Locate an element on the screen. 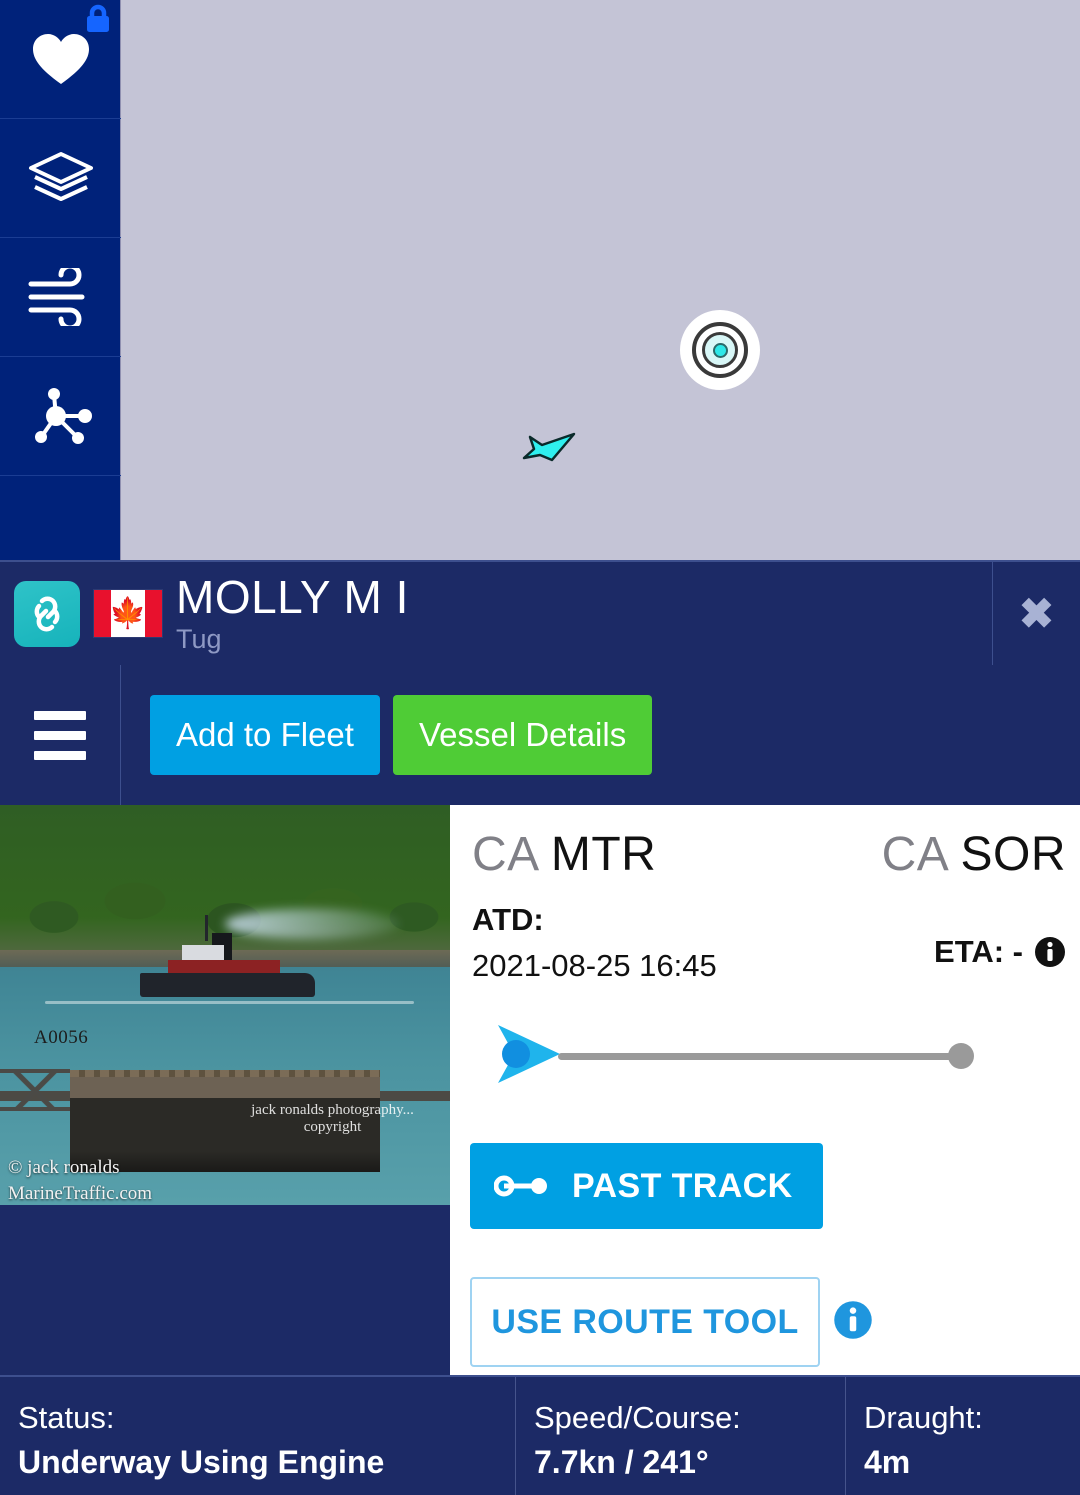 The image size is (1080, 1495). vessel-name: MOLLY M I is located at coordinates (292, 597).